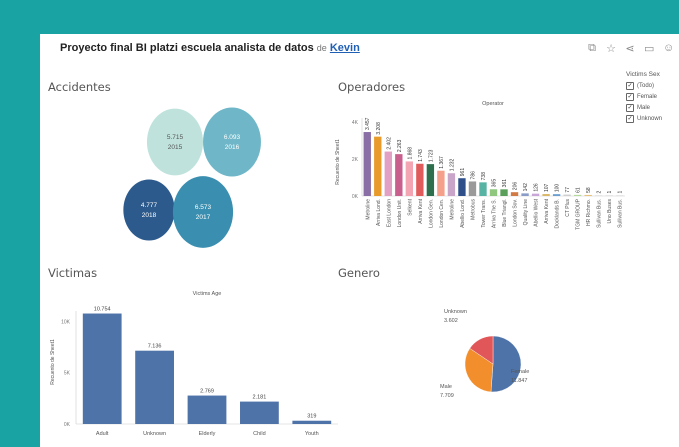 Image resolution: width=679 pixels, height=447 pixels. I want to click on age-y-tick: 10K, so click(66, 322).